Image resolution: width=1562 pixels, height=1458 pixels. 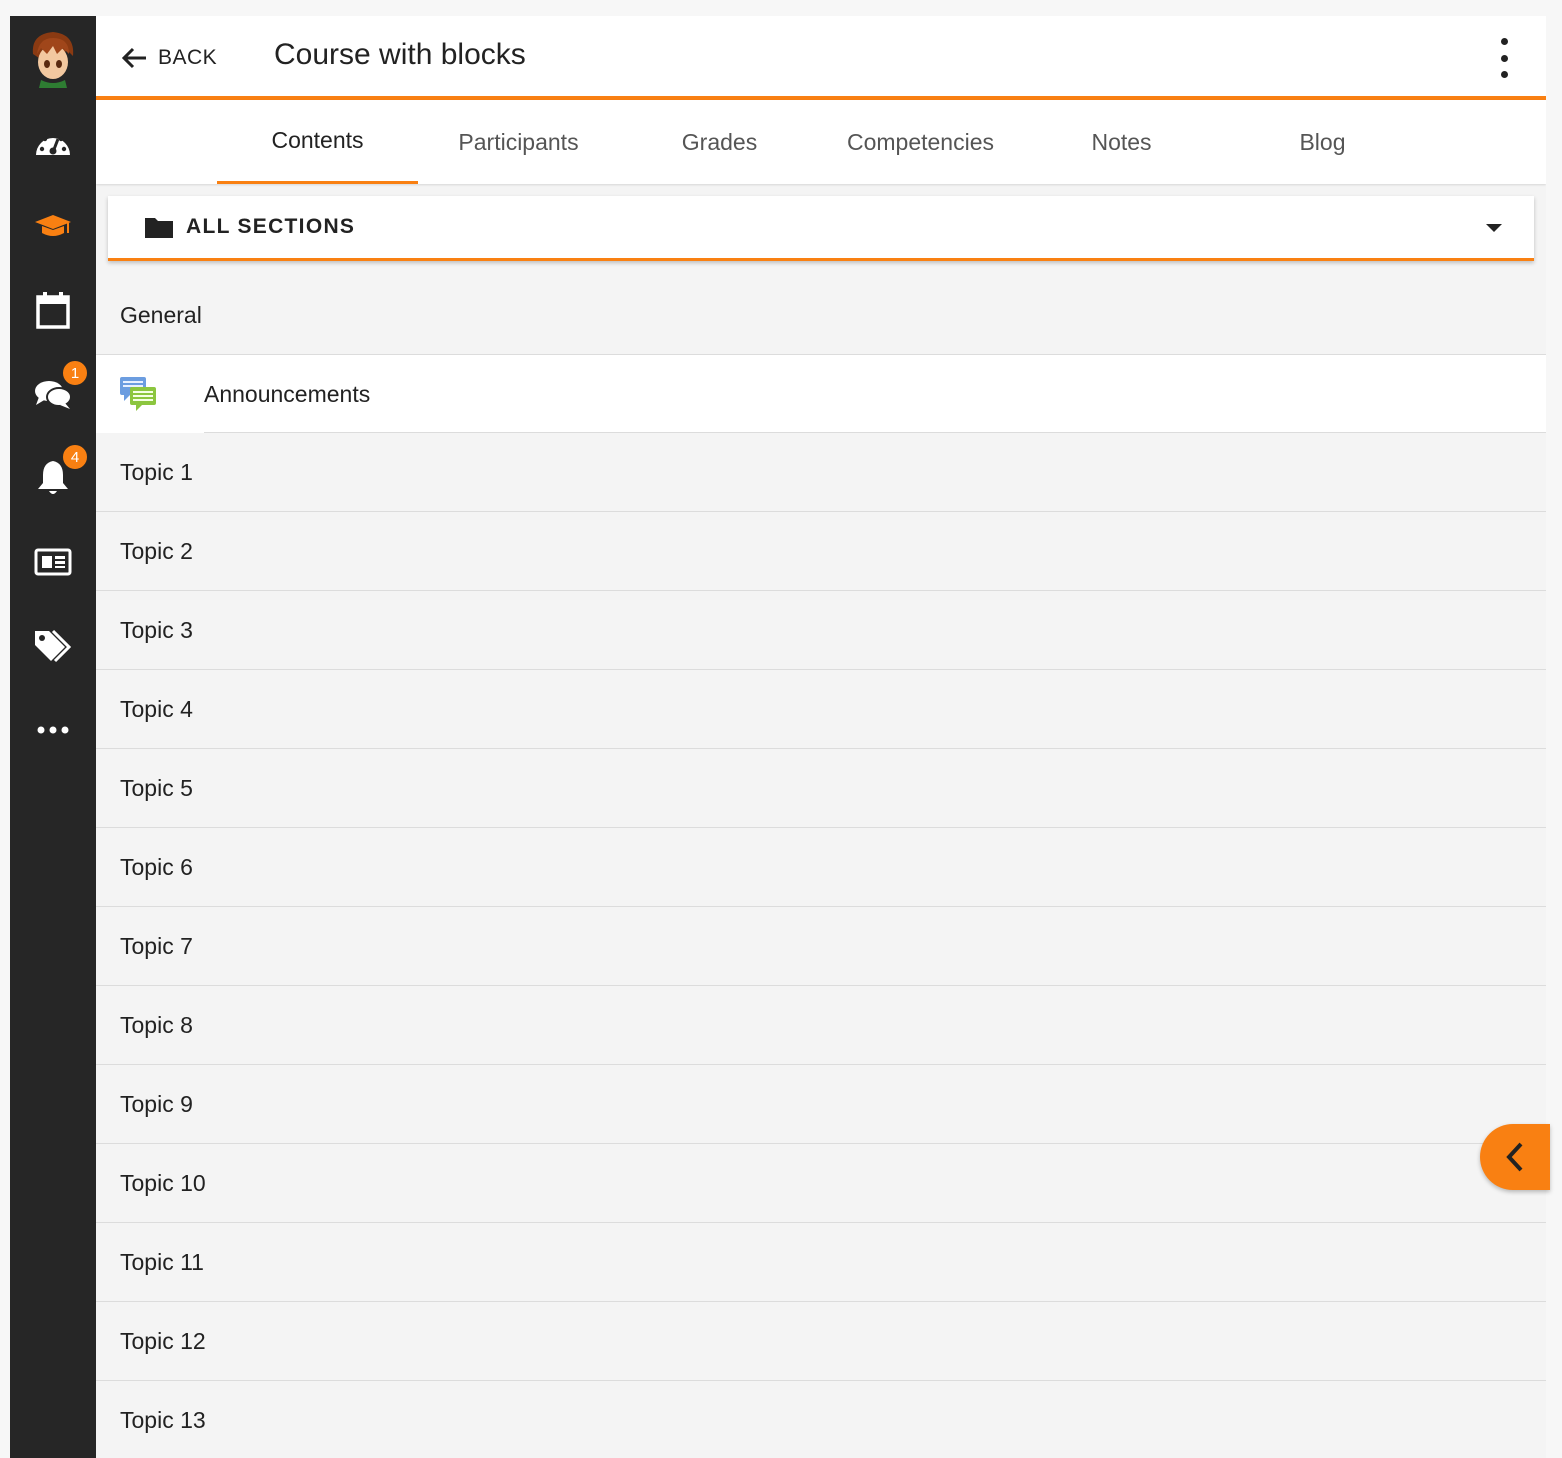 I want to click on dashboard-button, so click(x=53, y=142).